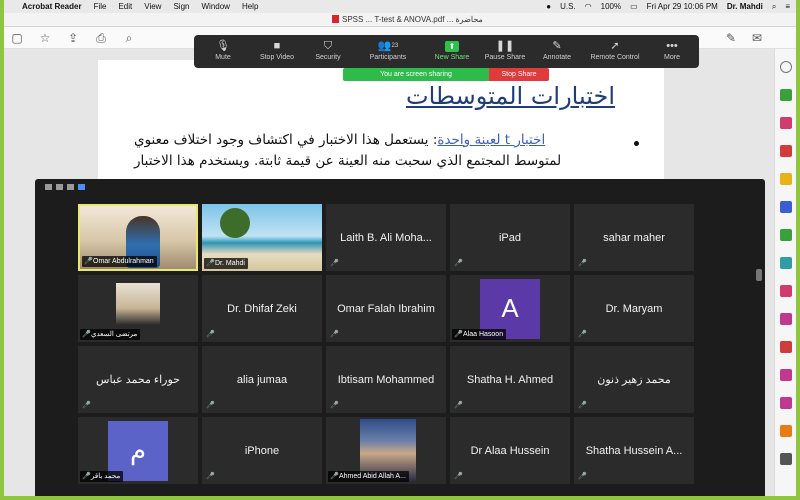 Image resolution: width=800 pixels, height=500 pixels. I want to click on document-link: اختبار t لعينة واحدة, so click(491, 140).